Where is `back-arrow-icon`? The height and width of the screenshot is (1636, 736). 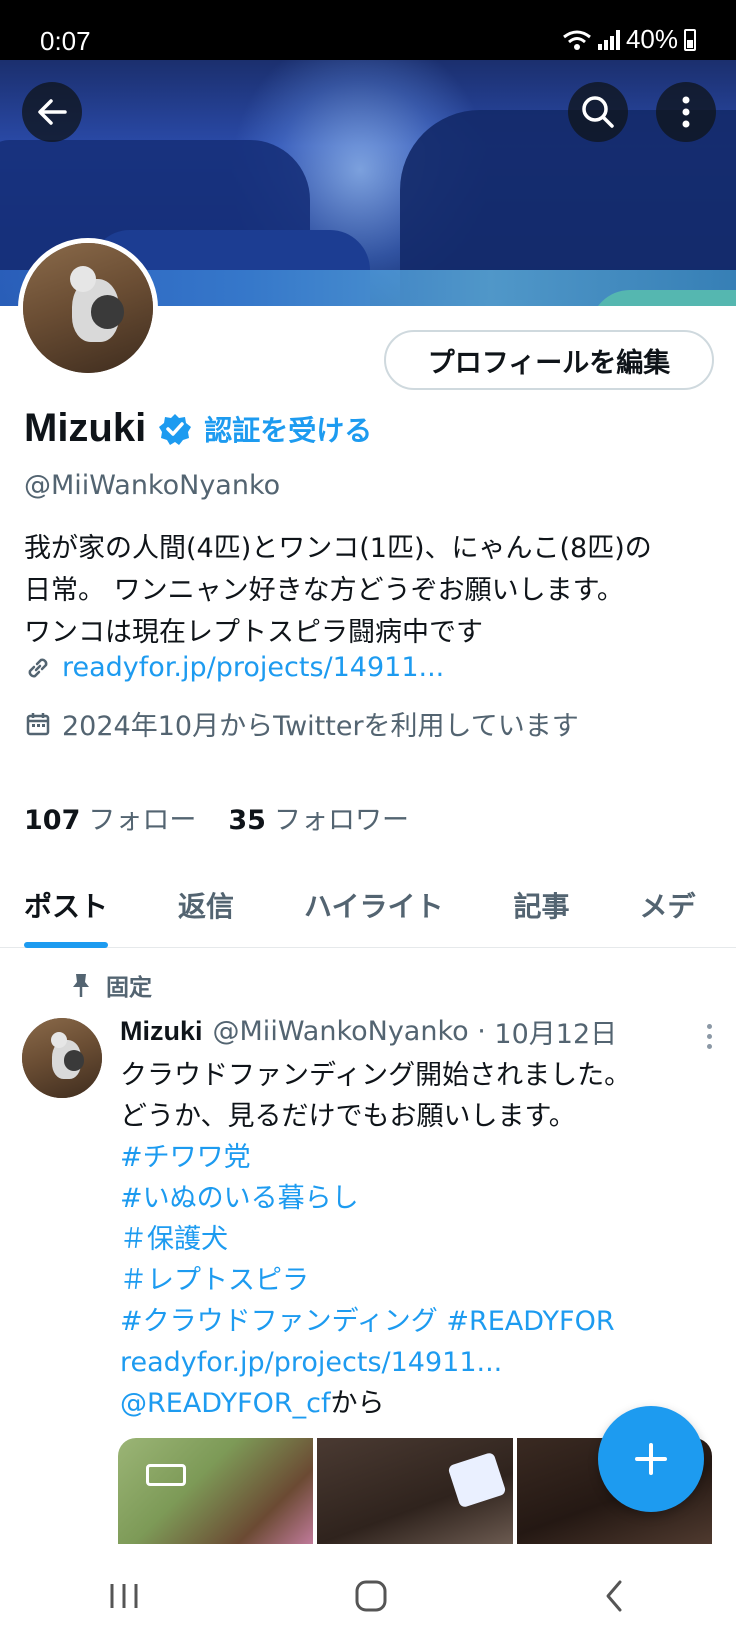 back-arrow-icon is located at coordinates (52, 112).